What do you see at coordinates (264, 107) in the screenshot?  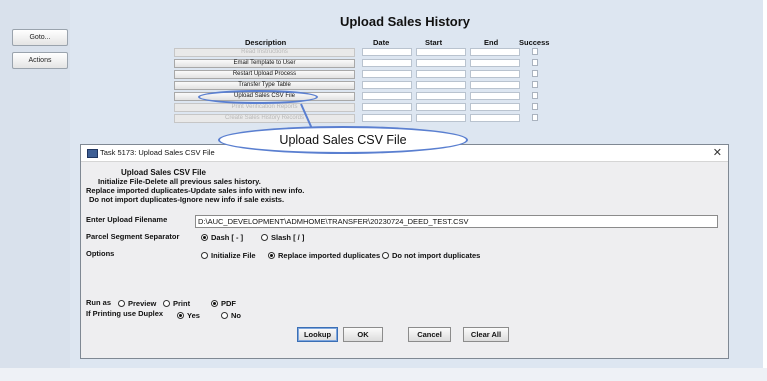 I see `task-print-verification-button: Print Verification Reports` at bounding box center [264, 107].